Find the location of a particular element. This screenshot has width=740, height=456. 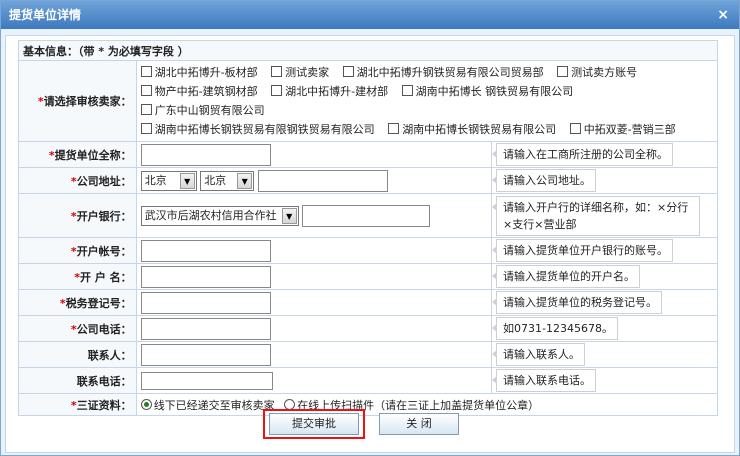

seller-option: 湖南中拓博长 钢铁贸易有限公司 is located at coordinates (487, 91).